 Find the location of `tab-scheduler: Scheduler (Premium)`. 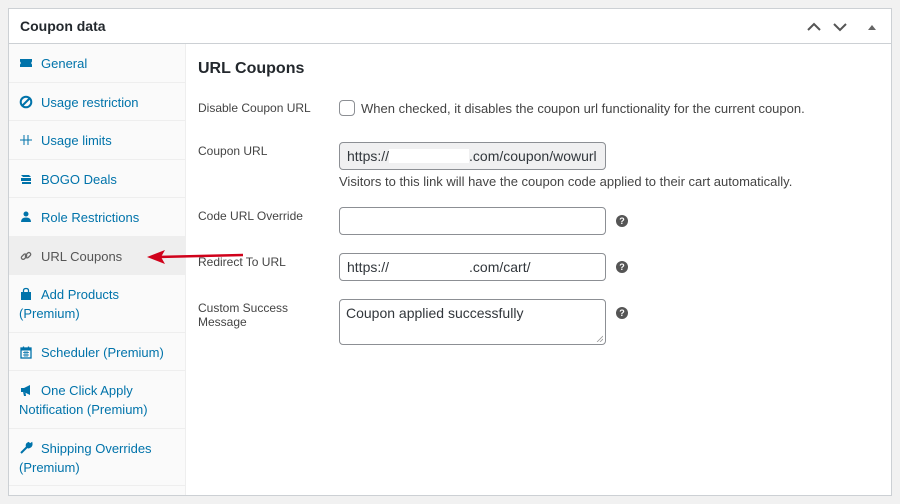

tab-scheduler: Scheduler (Premium) is located at coordinates (97, 352).